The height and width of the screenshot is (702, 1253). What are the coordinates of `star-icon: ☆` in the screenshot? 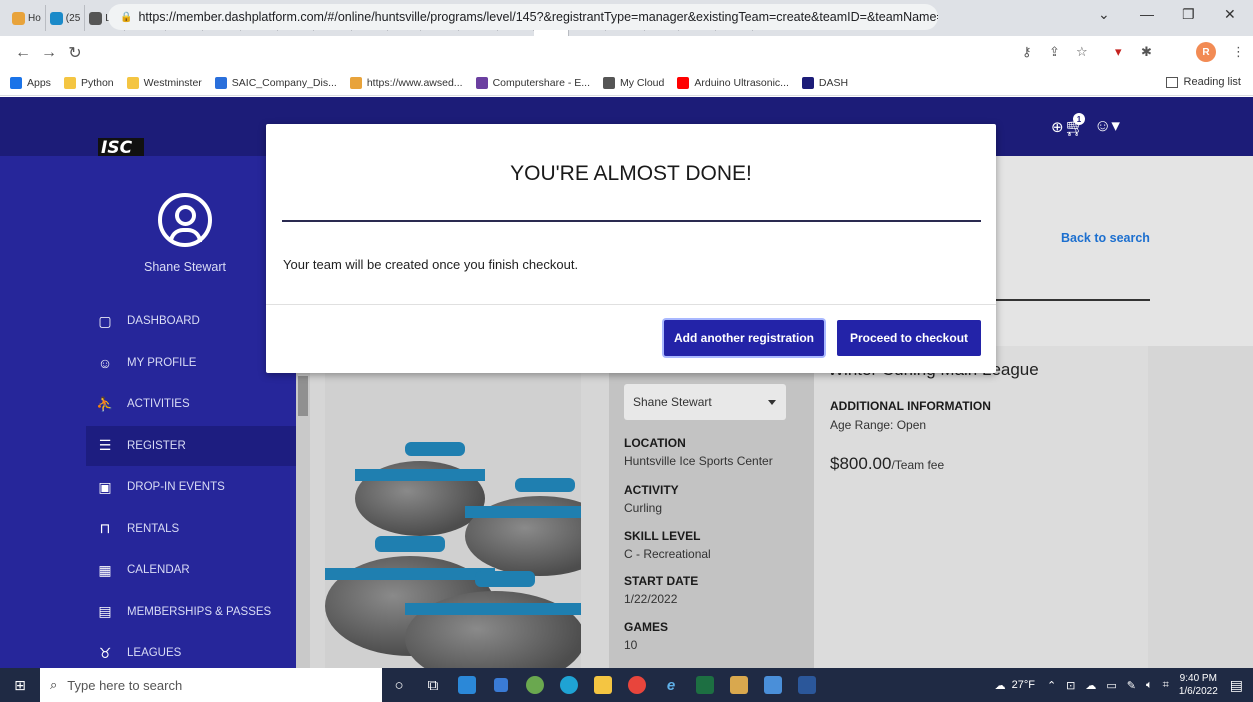 It's located at (1082, 52).